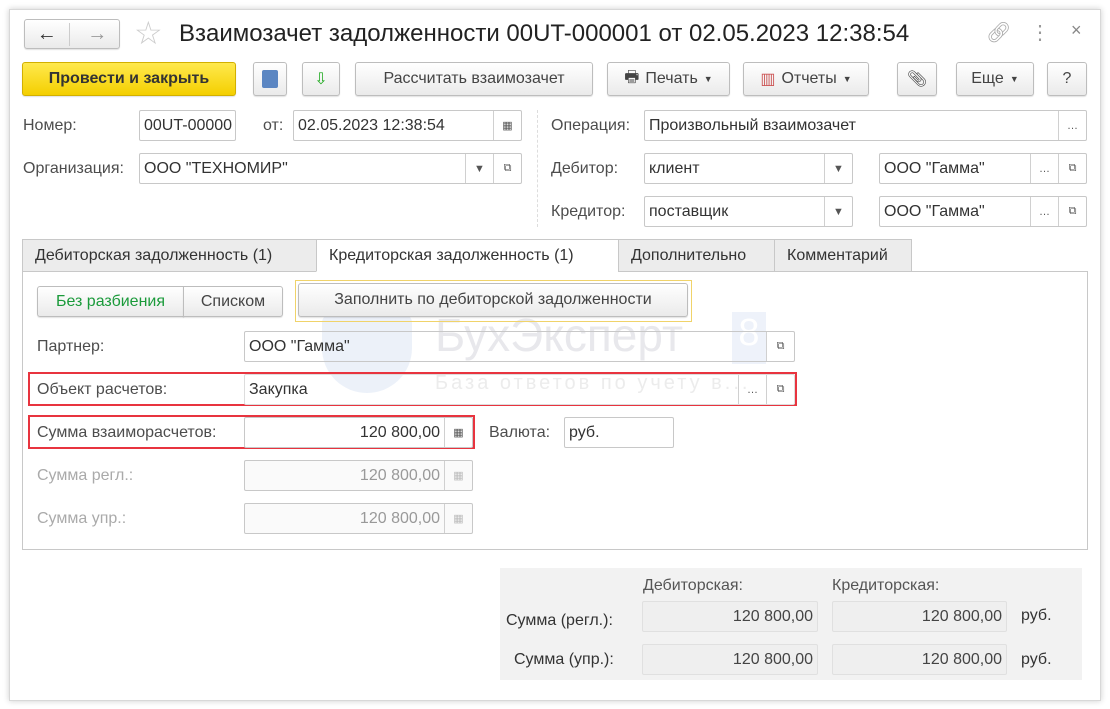 The image size is (1110, 709). What do you see at coordinates (671, 78) in the screenshot?
I see `print-label: Печать` at bounding box center [671, 78].